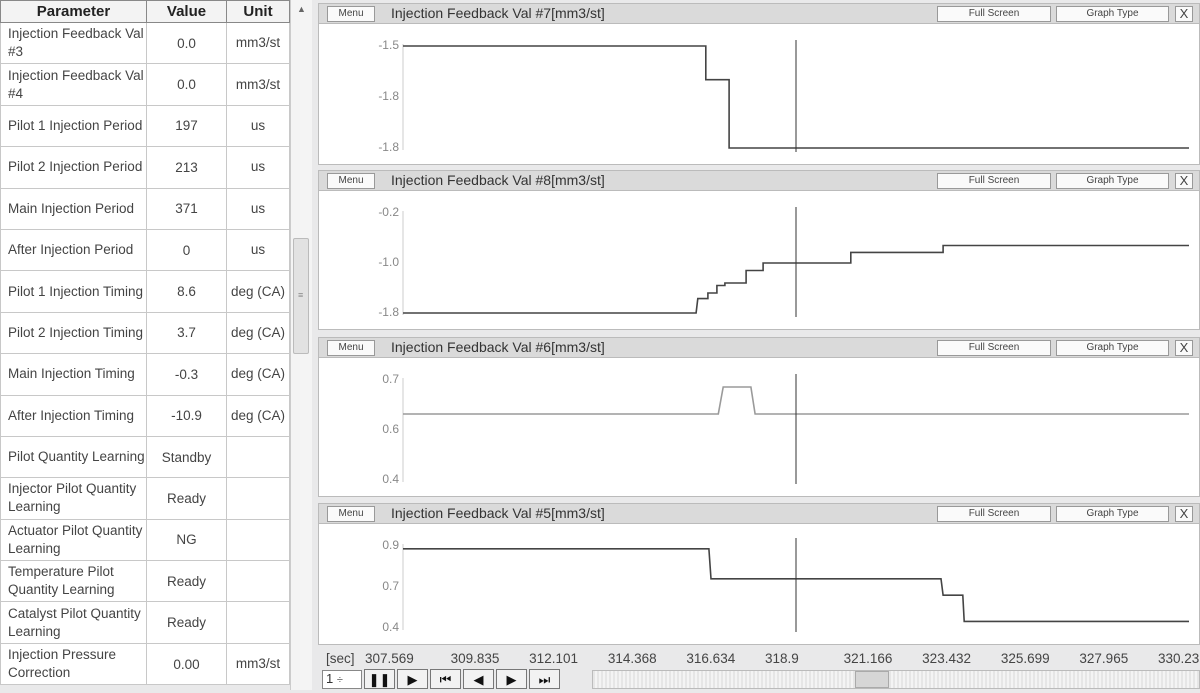  Describe the element at coordinates (711, 658) in the screenshot. I see `time-tick-label: 316.634` at that location.